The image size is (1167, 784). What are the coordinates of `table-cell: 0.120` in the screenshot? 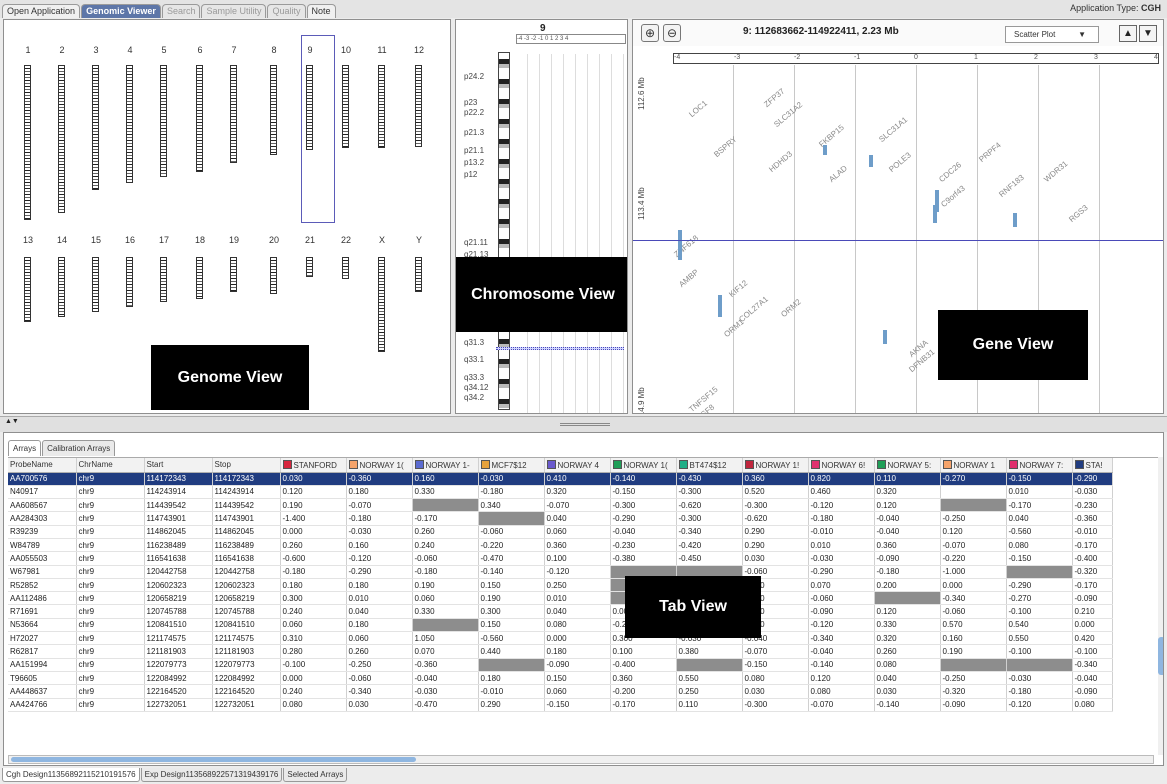 It's located at (907, 505).